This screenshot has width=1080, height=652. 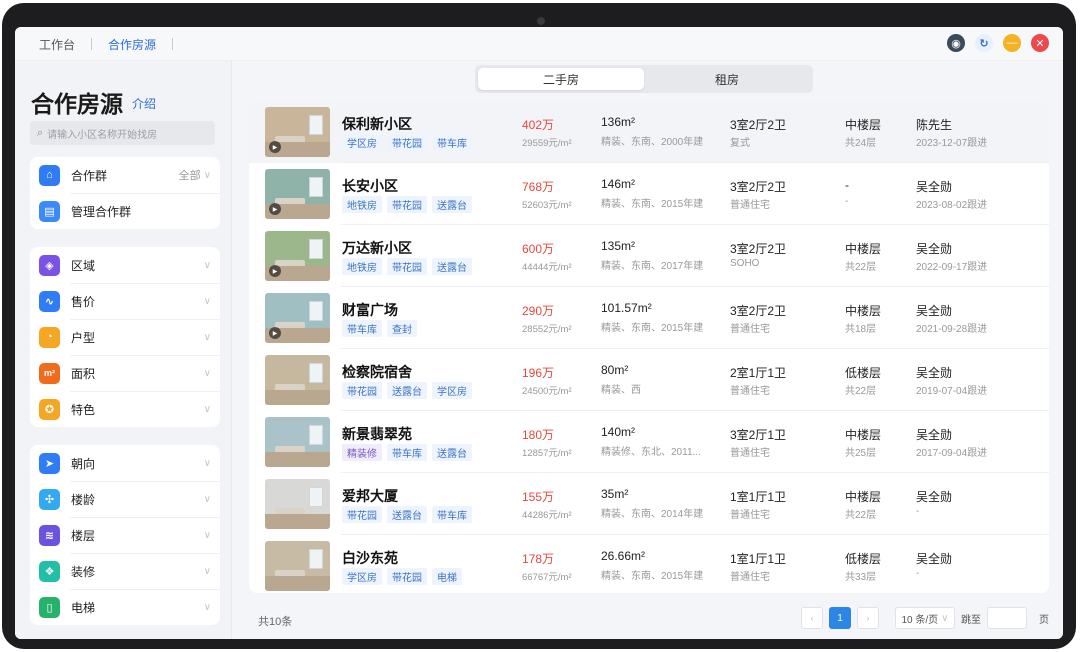 I want to click on listing-area: 140m², so click(x=618, y=432).